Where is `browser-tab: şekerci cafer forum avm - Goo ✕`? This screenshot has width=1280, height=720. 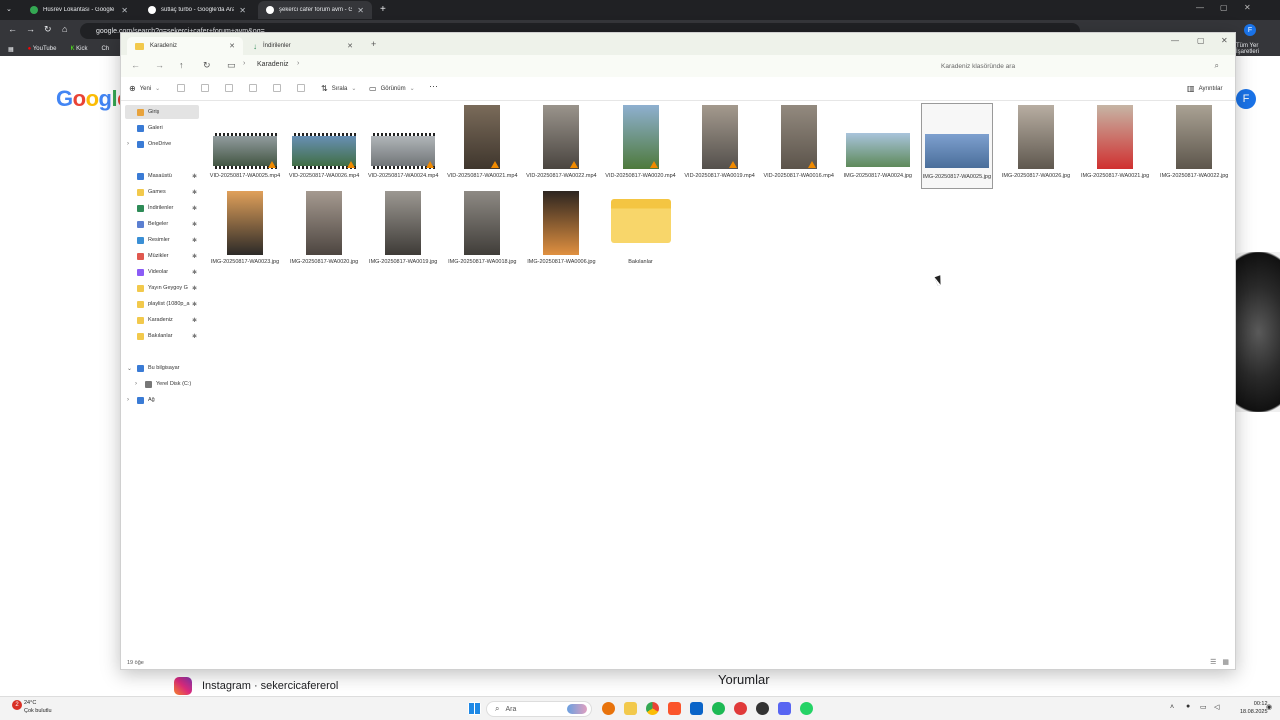 browser-tab: şekerci cafer forum avm - Goo ✕ is located at coordinates (315, 10).